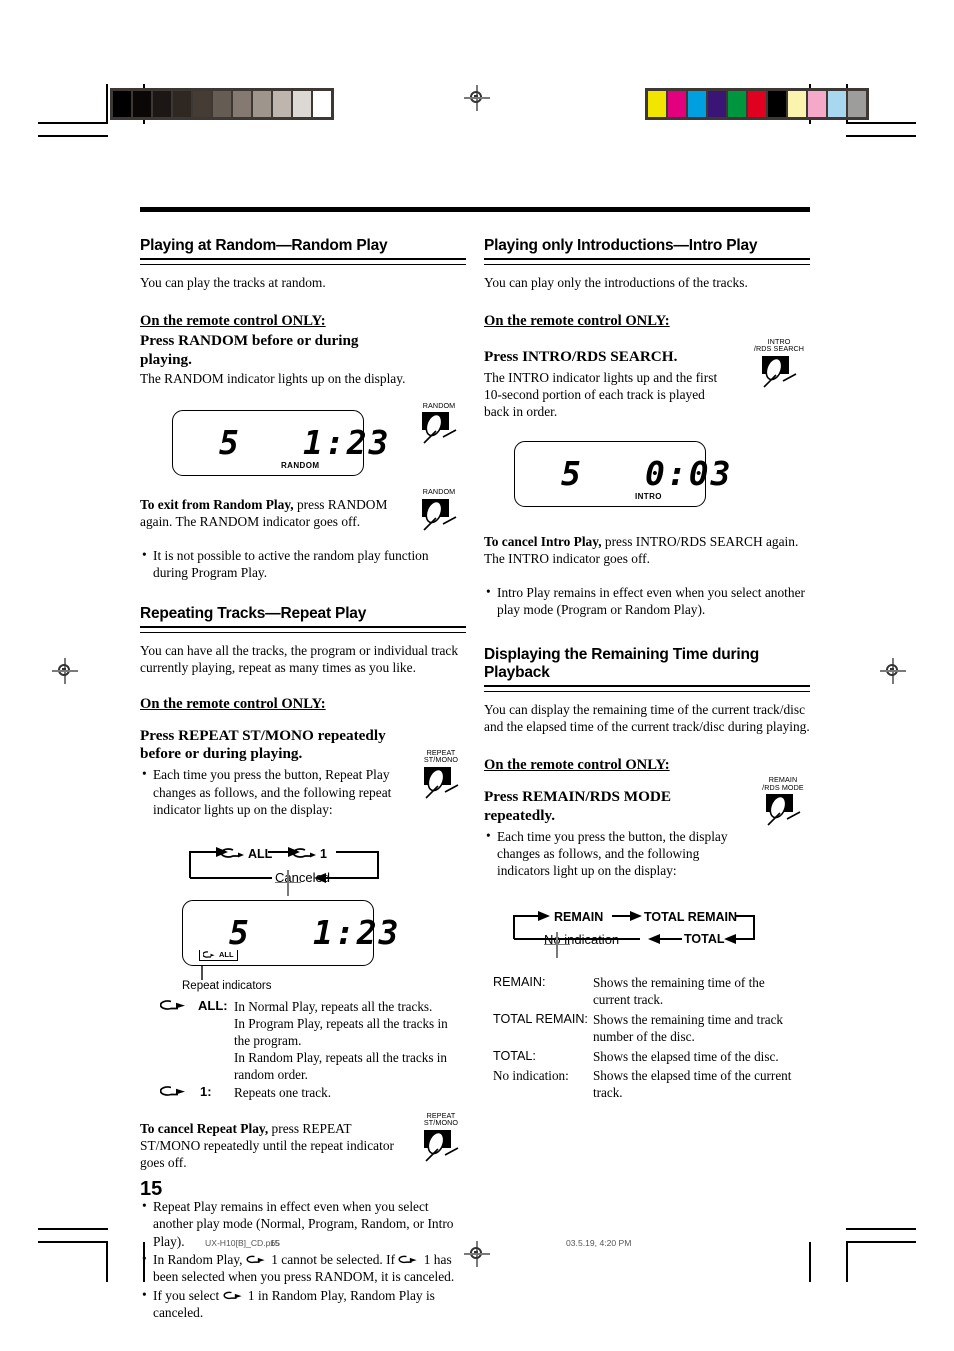 This screenshot has width=954, height=1351. Describe the element at coordinates (186, 1295) in the screenshot. I see `note-part-a: If you select` at that location.